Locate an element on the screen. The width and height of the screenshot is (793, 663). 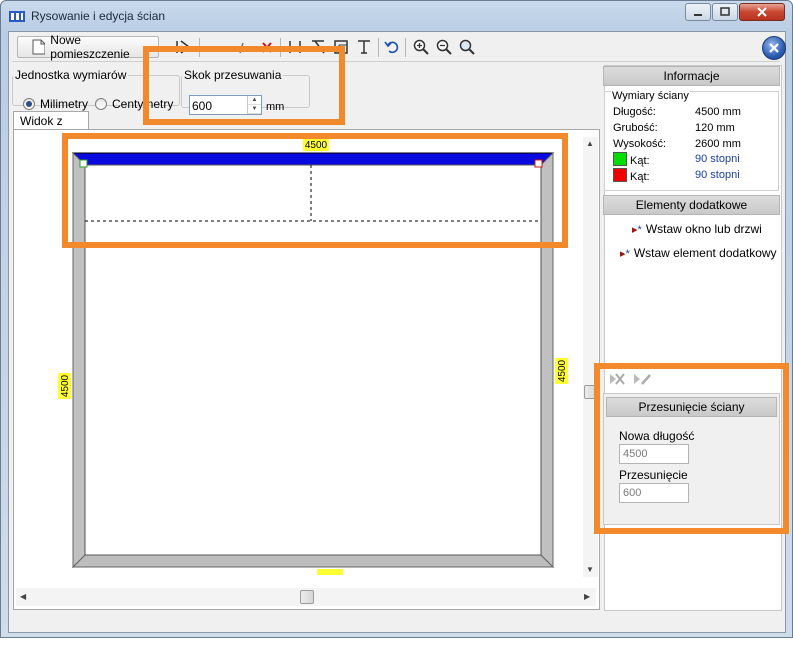
wall-dimension-icon is located at coordinates (295, 47).